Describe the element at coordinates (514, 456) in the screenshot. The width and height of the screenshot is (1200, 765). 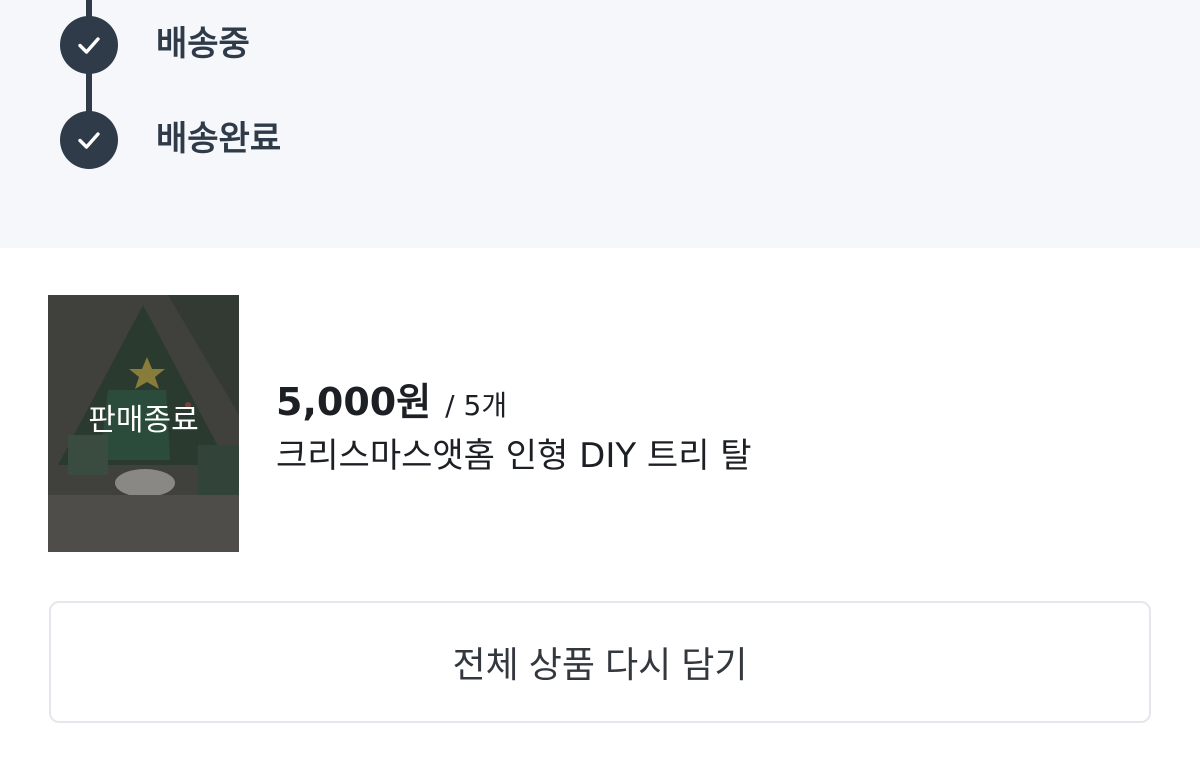
I see `product-name: 크리스마스앳홈 인형 DIY 트리 탈` at that location.